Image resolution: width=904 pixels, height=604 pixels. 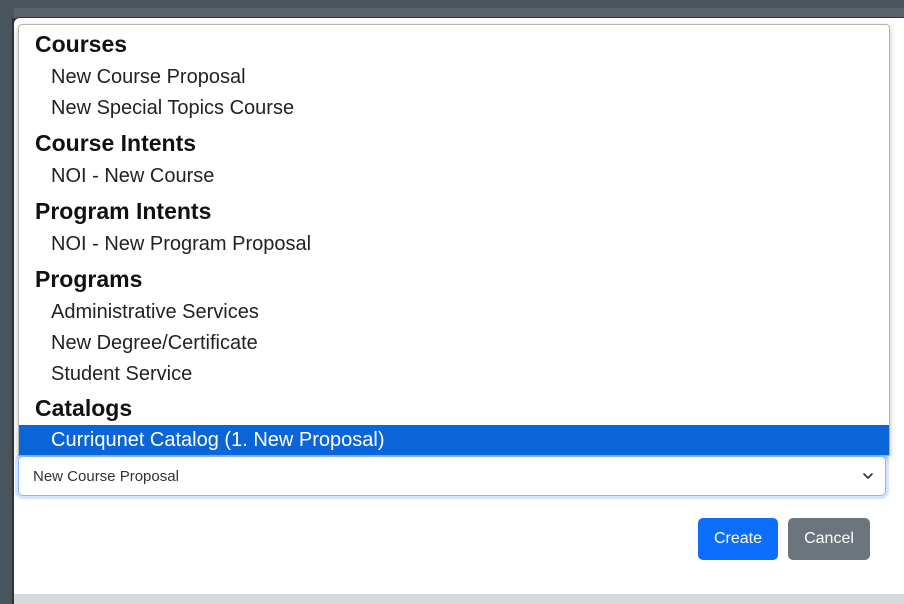 I want to click on proposal-type-select: New Course Proposal, so click(x=452, y=476).